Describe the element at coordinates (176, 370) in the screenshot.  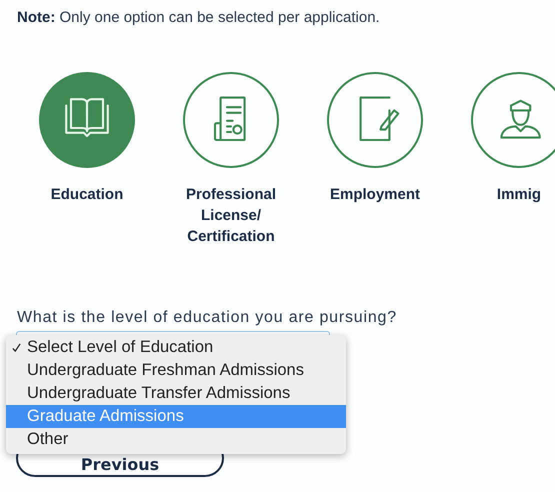
I see `dropdown-option: Undergraduate Freshman Admissions` at that location.